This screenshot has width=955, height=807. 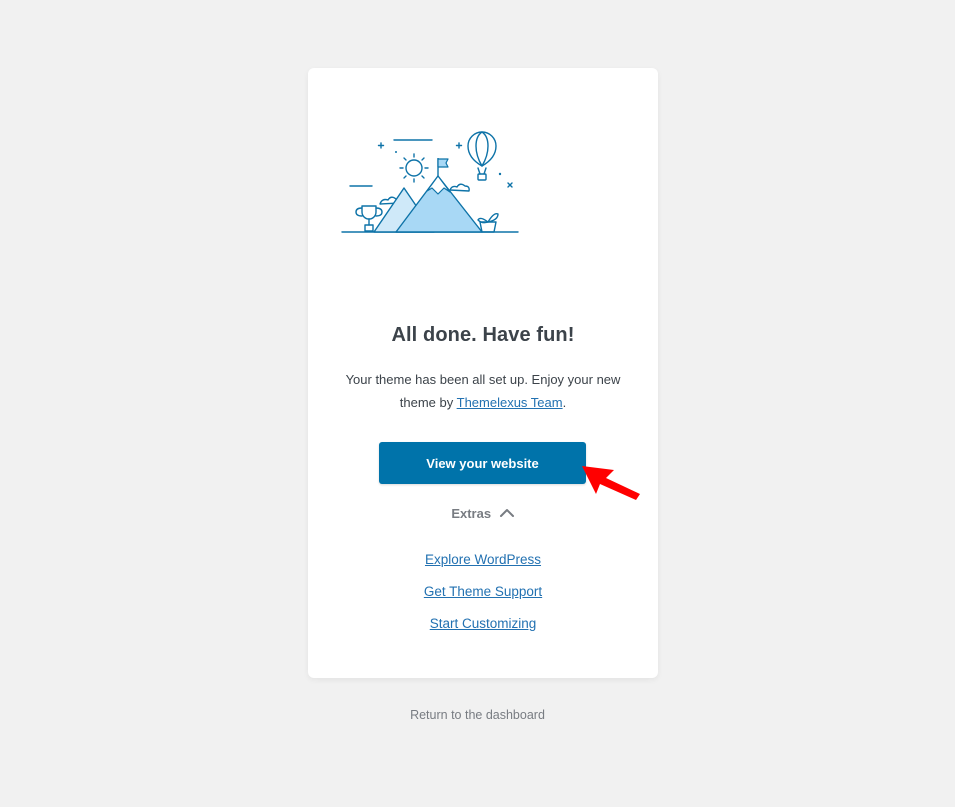 I want to click on get-theme-support-link: Get Theme Support, so click(x=483, y=599).